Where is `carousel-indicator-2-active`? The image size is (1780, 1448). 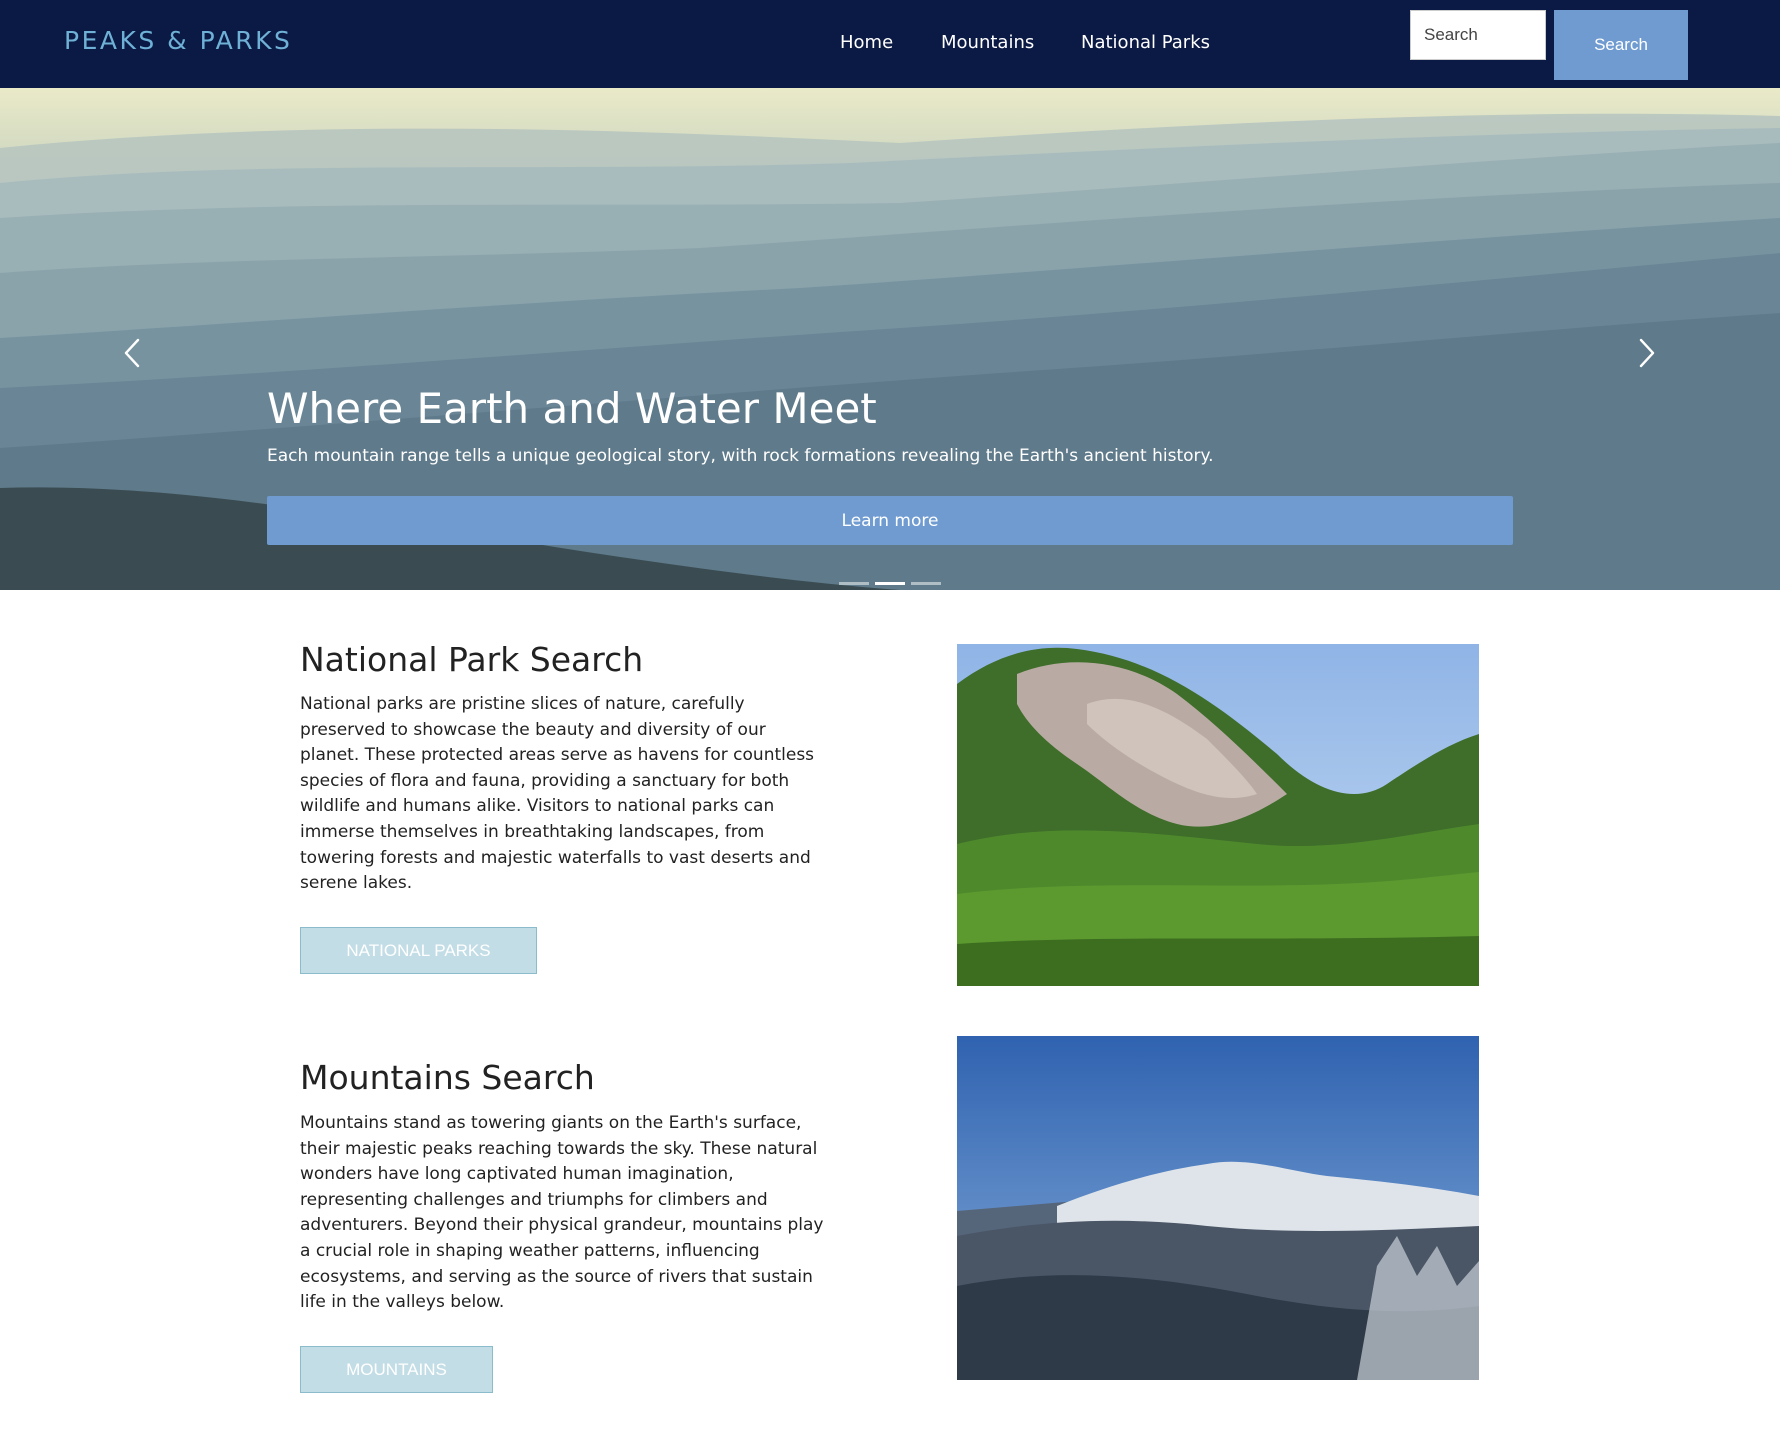 carousel-indicator-2-active is located at coordinates (890, 583).